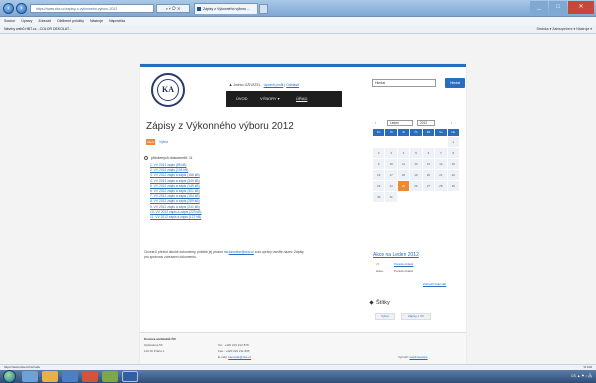 This screenshot has width=596, height=383. I want to click on search-input: Hledat, so click(404, 83).